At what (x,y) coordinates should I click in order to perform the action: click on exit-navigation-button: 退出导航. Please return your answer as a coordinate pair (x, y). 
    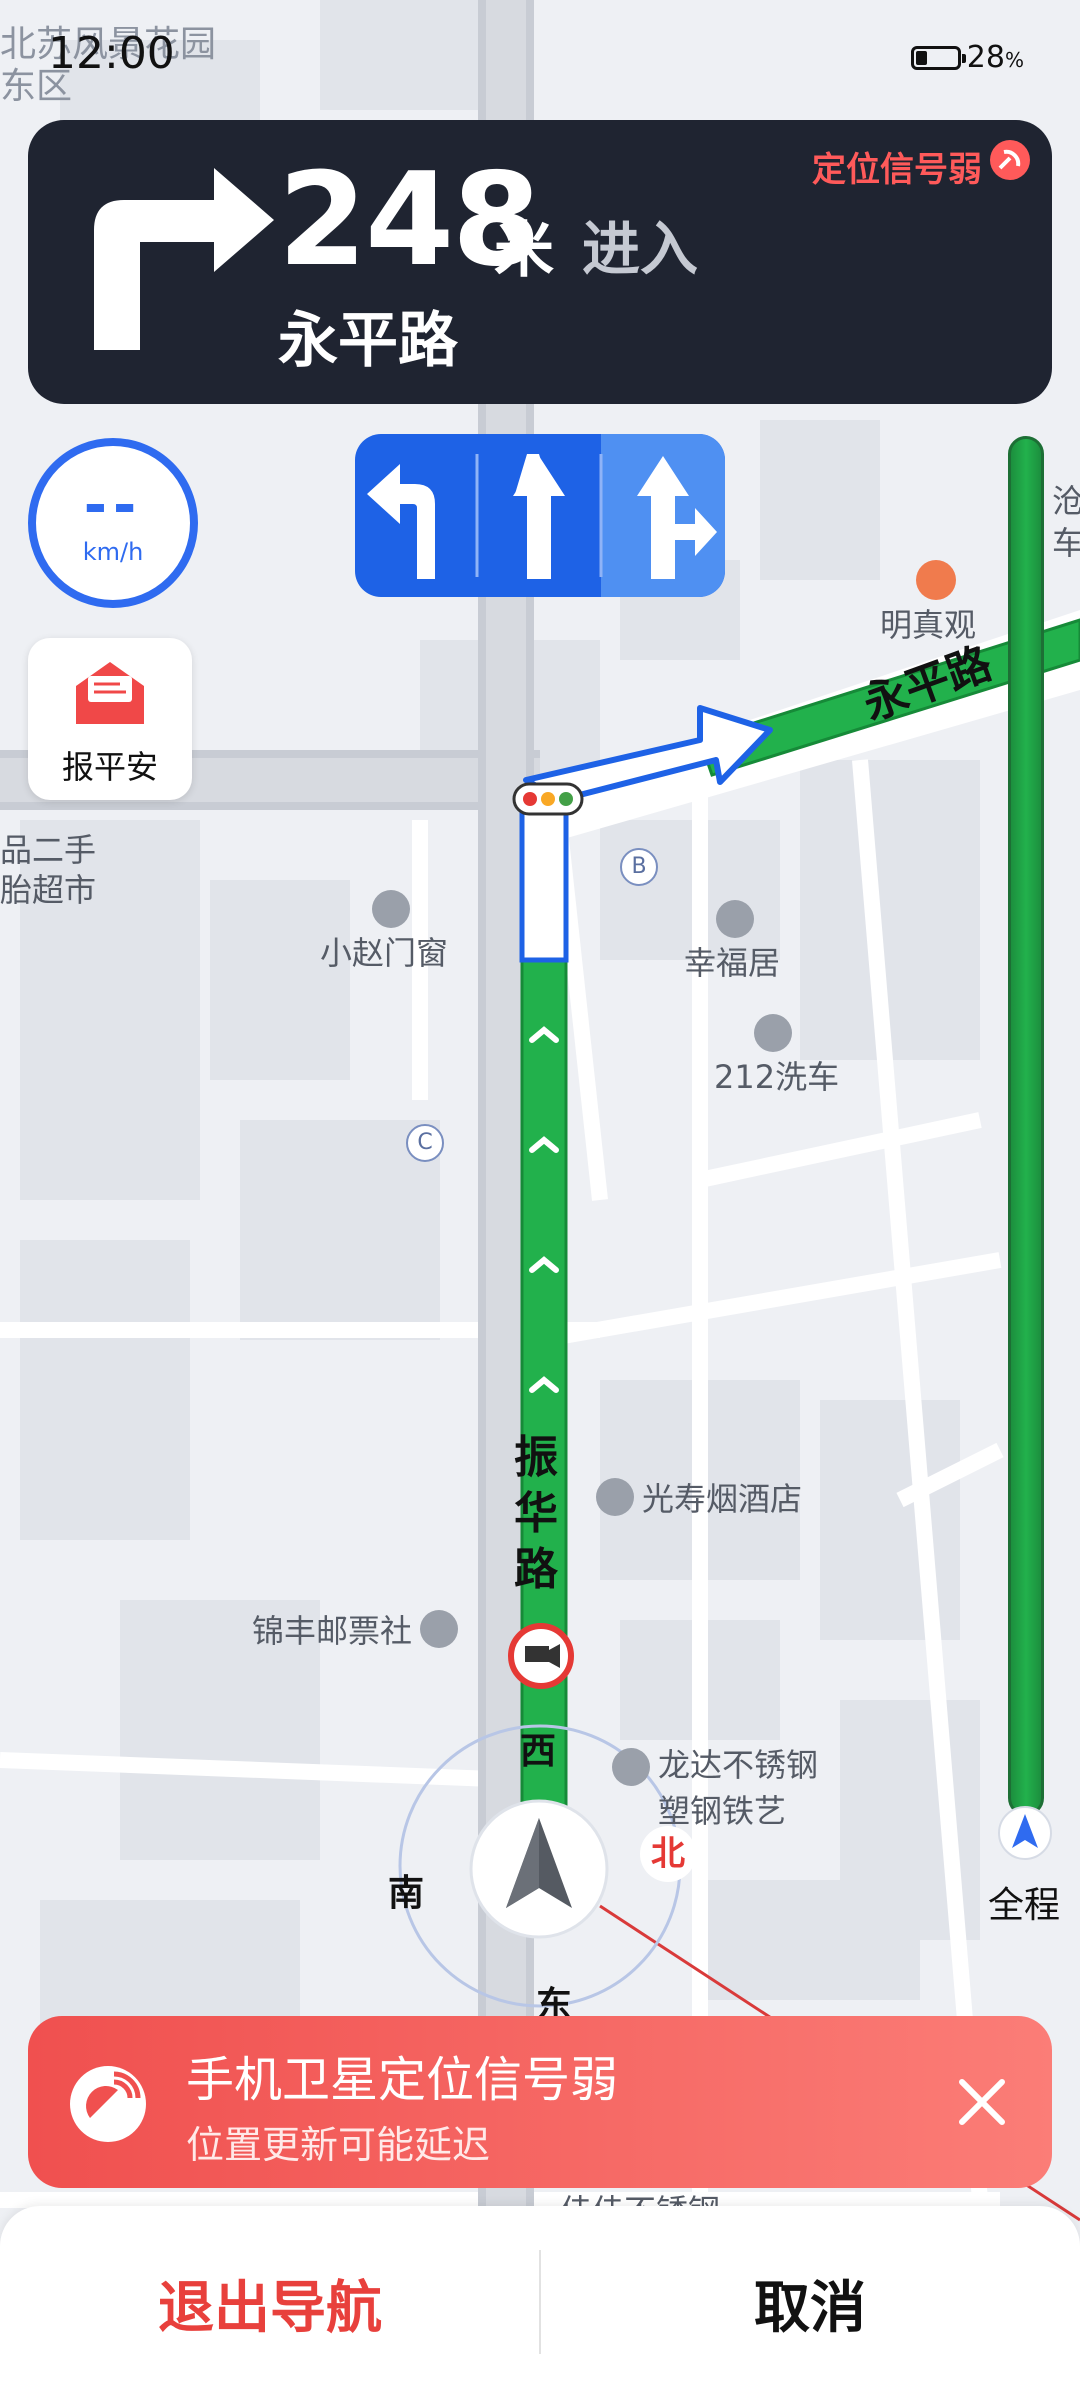
    Looking at the image, I should click on (270, 2303).